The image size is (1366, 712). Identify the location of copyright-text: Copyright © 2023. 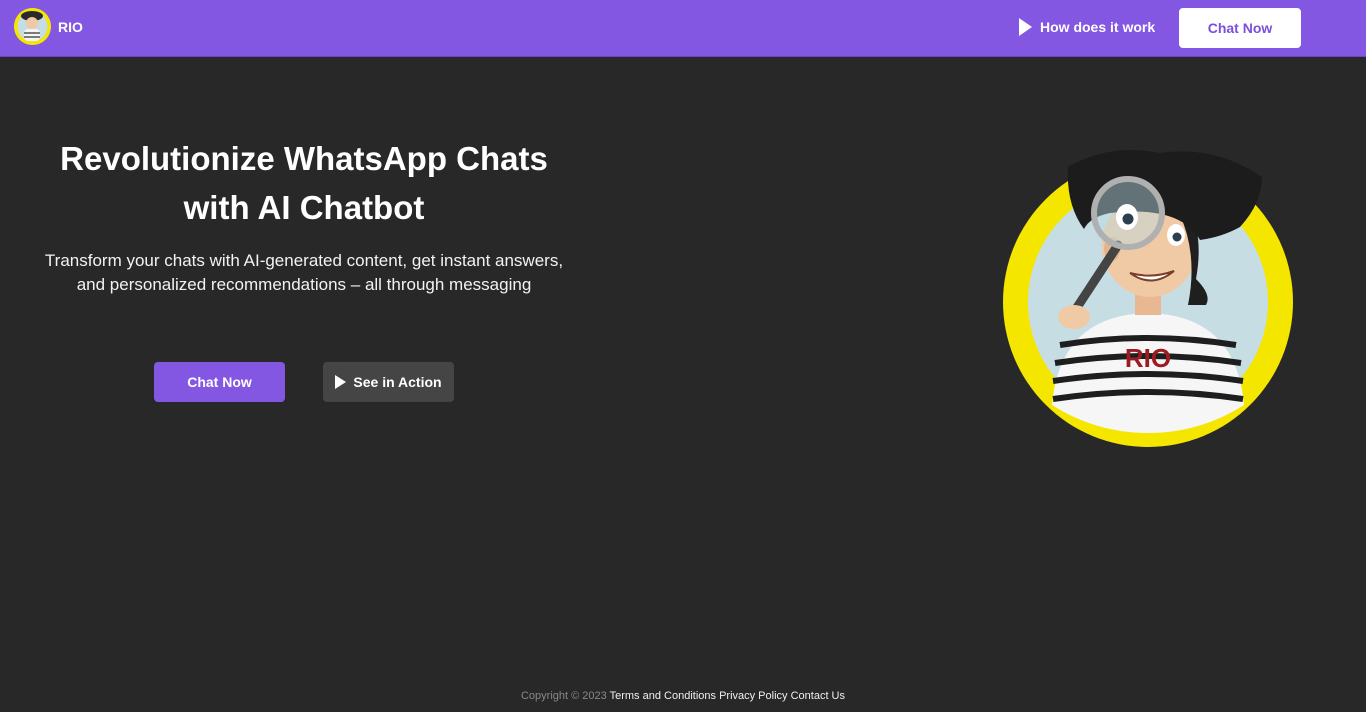
(563, 696).